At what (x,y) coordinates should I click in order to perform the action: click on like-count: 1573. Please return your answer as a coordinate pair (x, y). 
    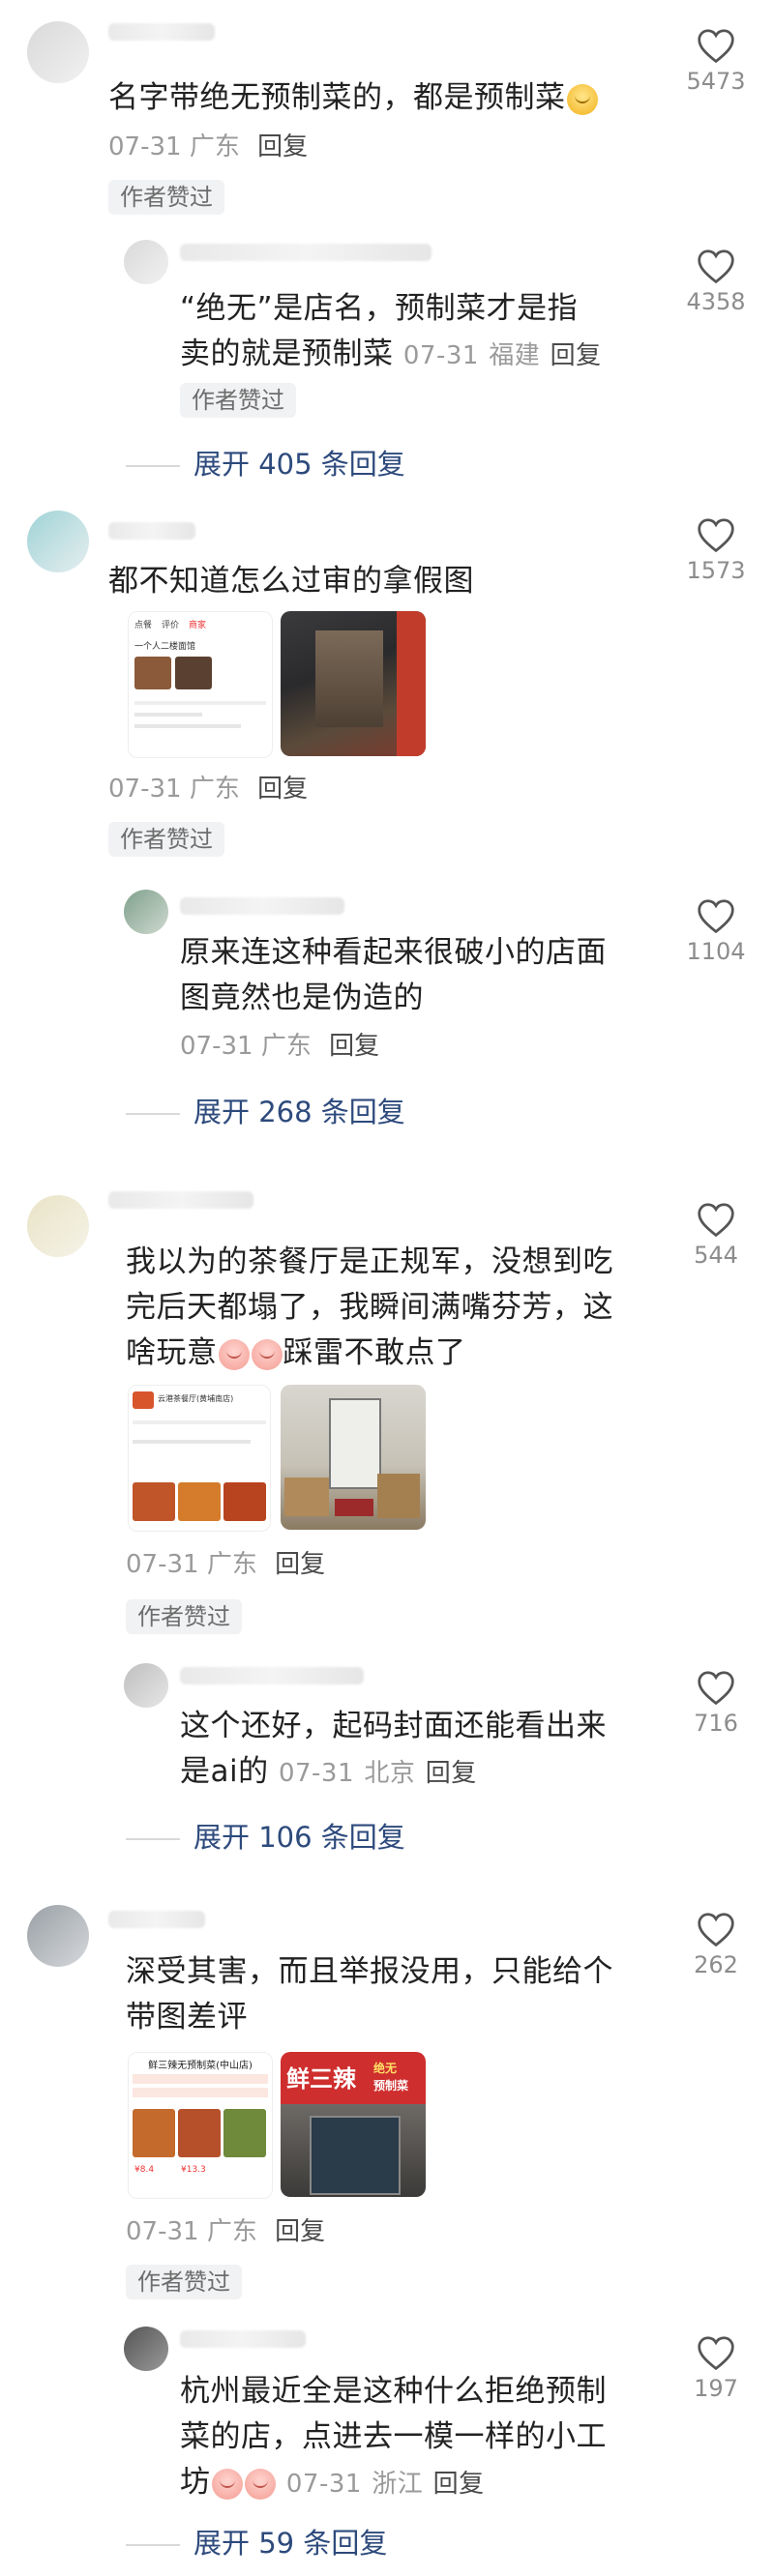
    Looking at the image, I should click on (716, 570).